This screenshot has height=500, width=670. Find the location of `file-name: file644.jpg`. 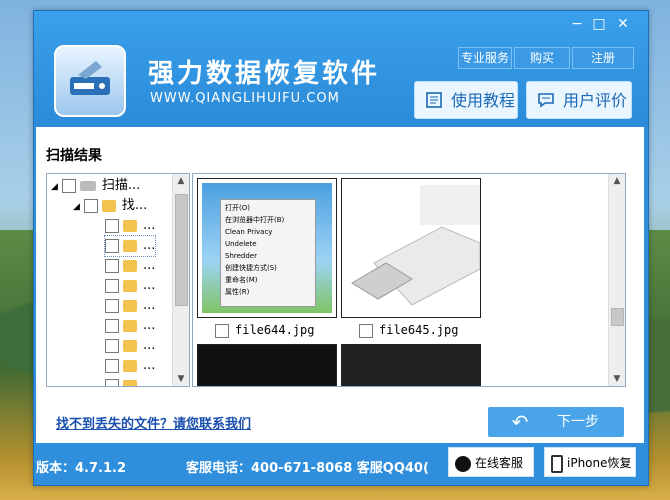

file-name: file644.jpg is located at coordinates (275, 330).